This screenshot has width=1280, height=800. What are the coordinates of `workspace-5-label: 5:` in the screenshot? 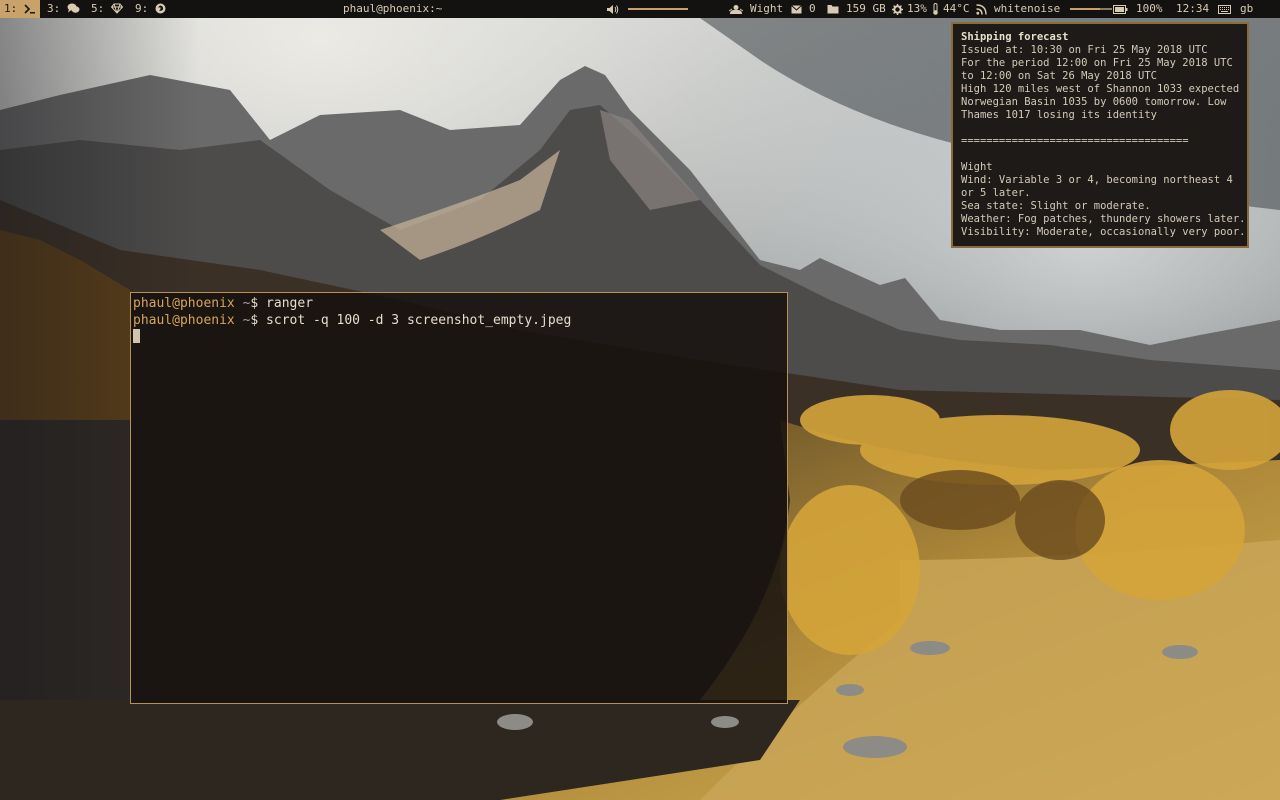 It's located at (98, 8).